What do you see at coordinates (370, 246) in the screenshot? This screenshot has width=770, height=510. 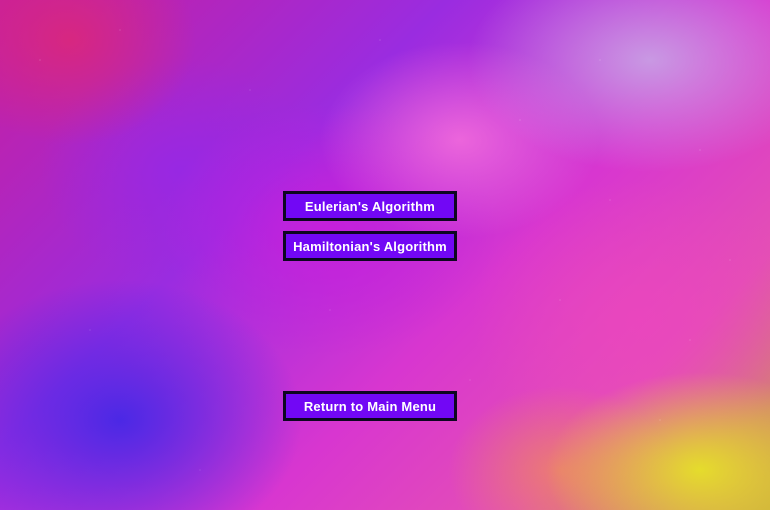 I see `hamiltonian-algorithm-button: Hamiltonian's Algorithm` at bounding box center [370, 246].